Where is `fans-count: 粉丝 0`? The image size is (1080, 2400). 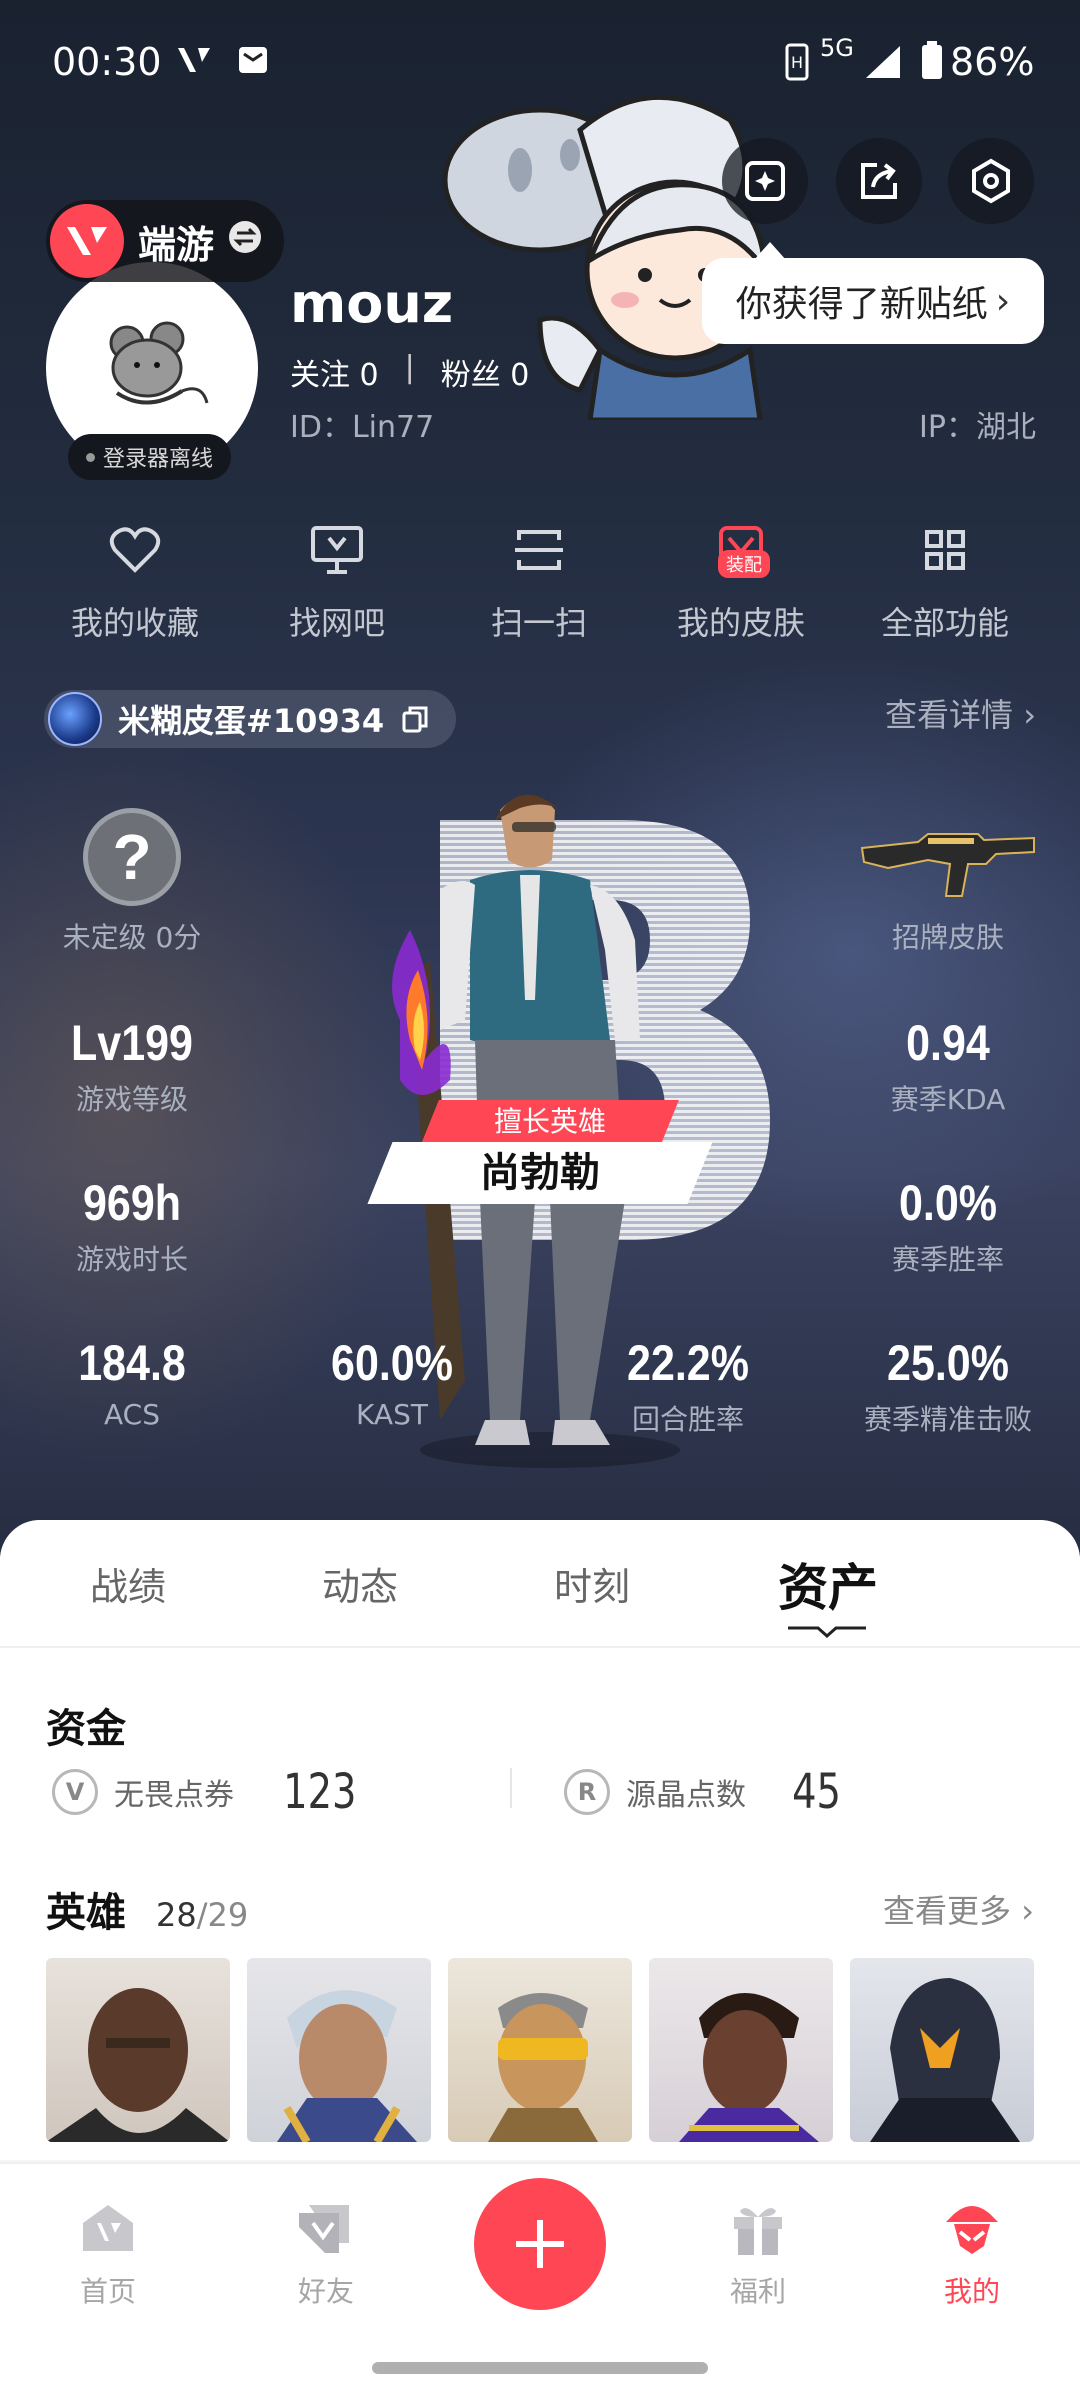 fans-count: 粉丝 0 is located at coordinates (485, 372).